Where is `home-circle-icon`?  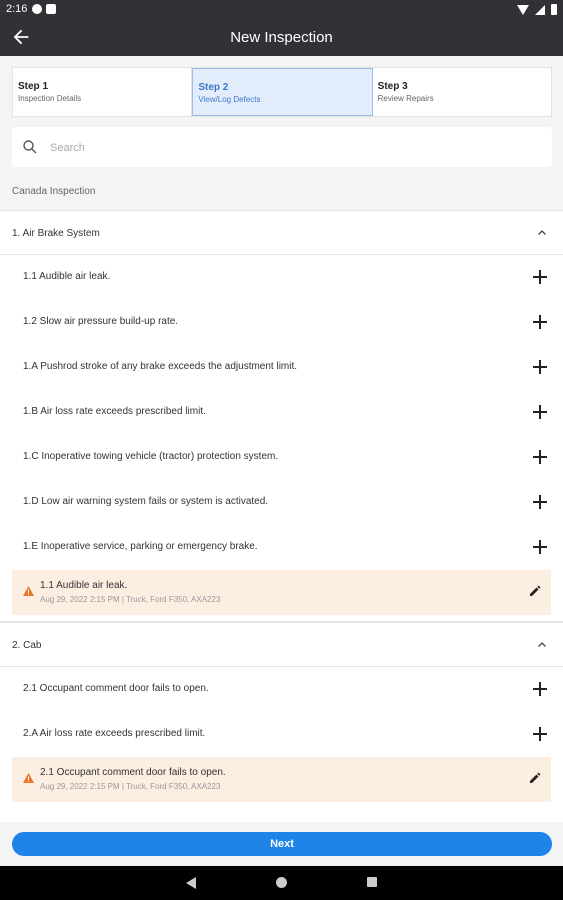 home-circle-icon is located at coordinates (281, 882).